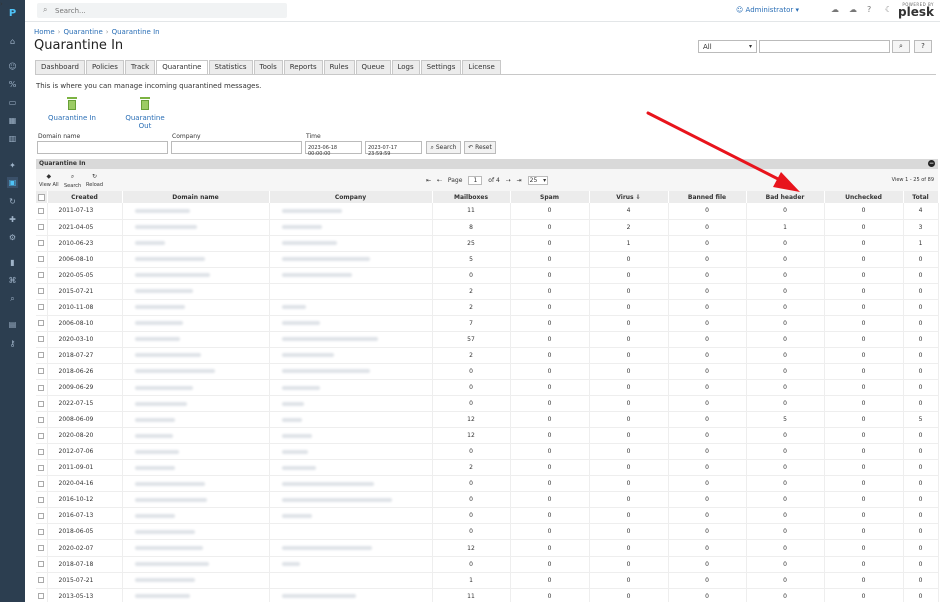 The image size is (940, 602). I want to click on col-unchecked: Unchecked, so click(864, 197).